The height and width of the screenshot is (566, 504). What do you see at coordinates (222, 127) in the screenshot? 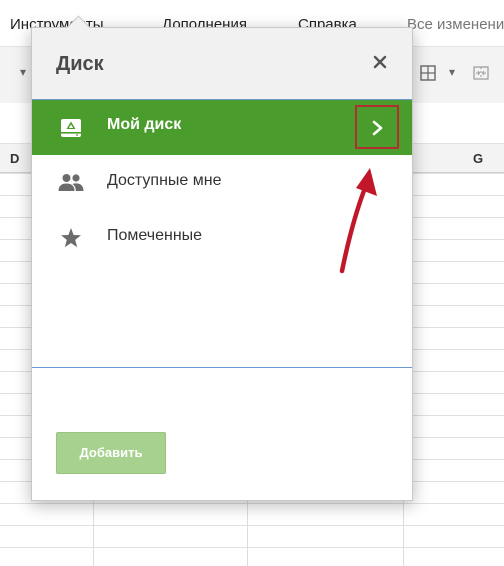
I see `nav-item-my-drive: Мой диск` at bounding box center [222, 127].